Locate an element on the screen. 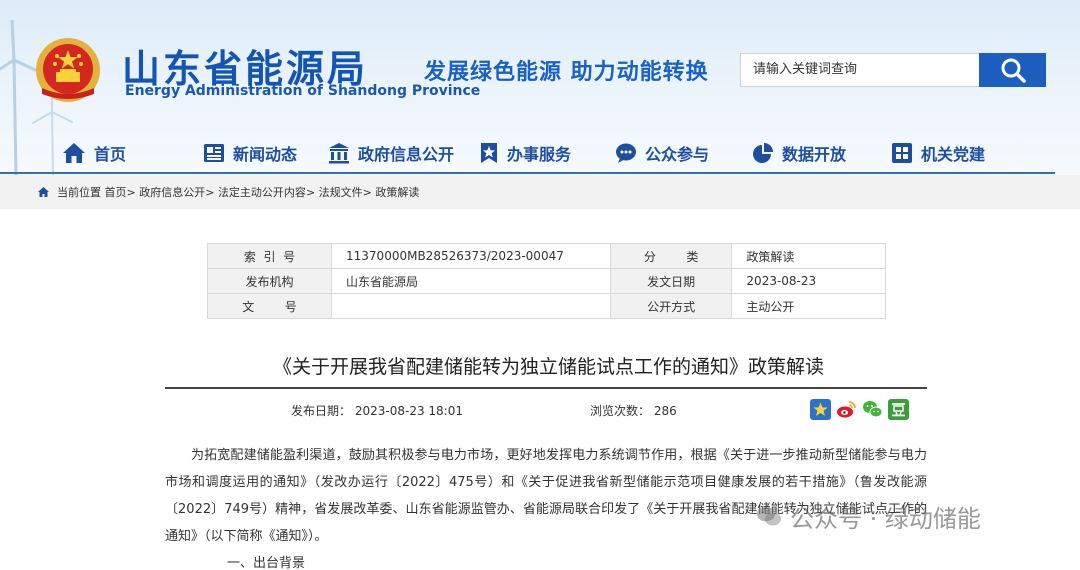 This screenshot has height=570, width=1080. meta-value: 山东省能源局 is located at coordinates (471, 281).